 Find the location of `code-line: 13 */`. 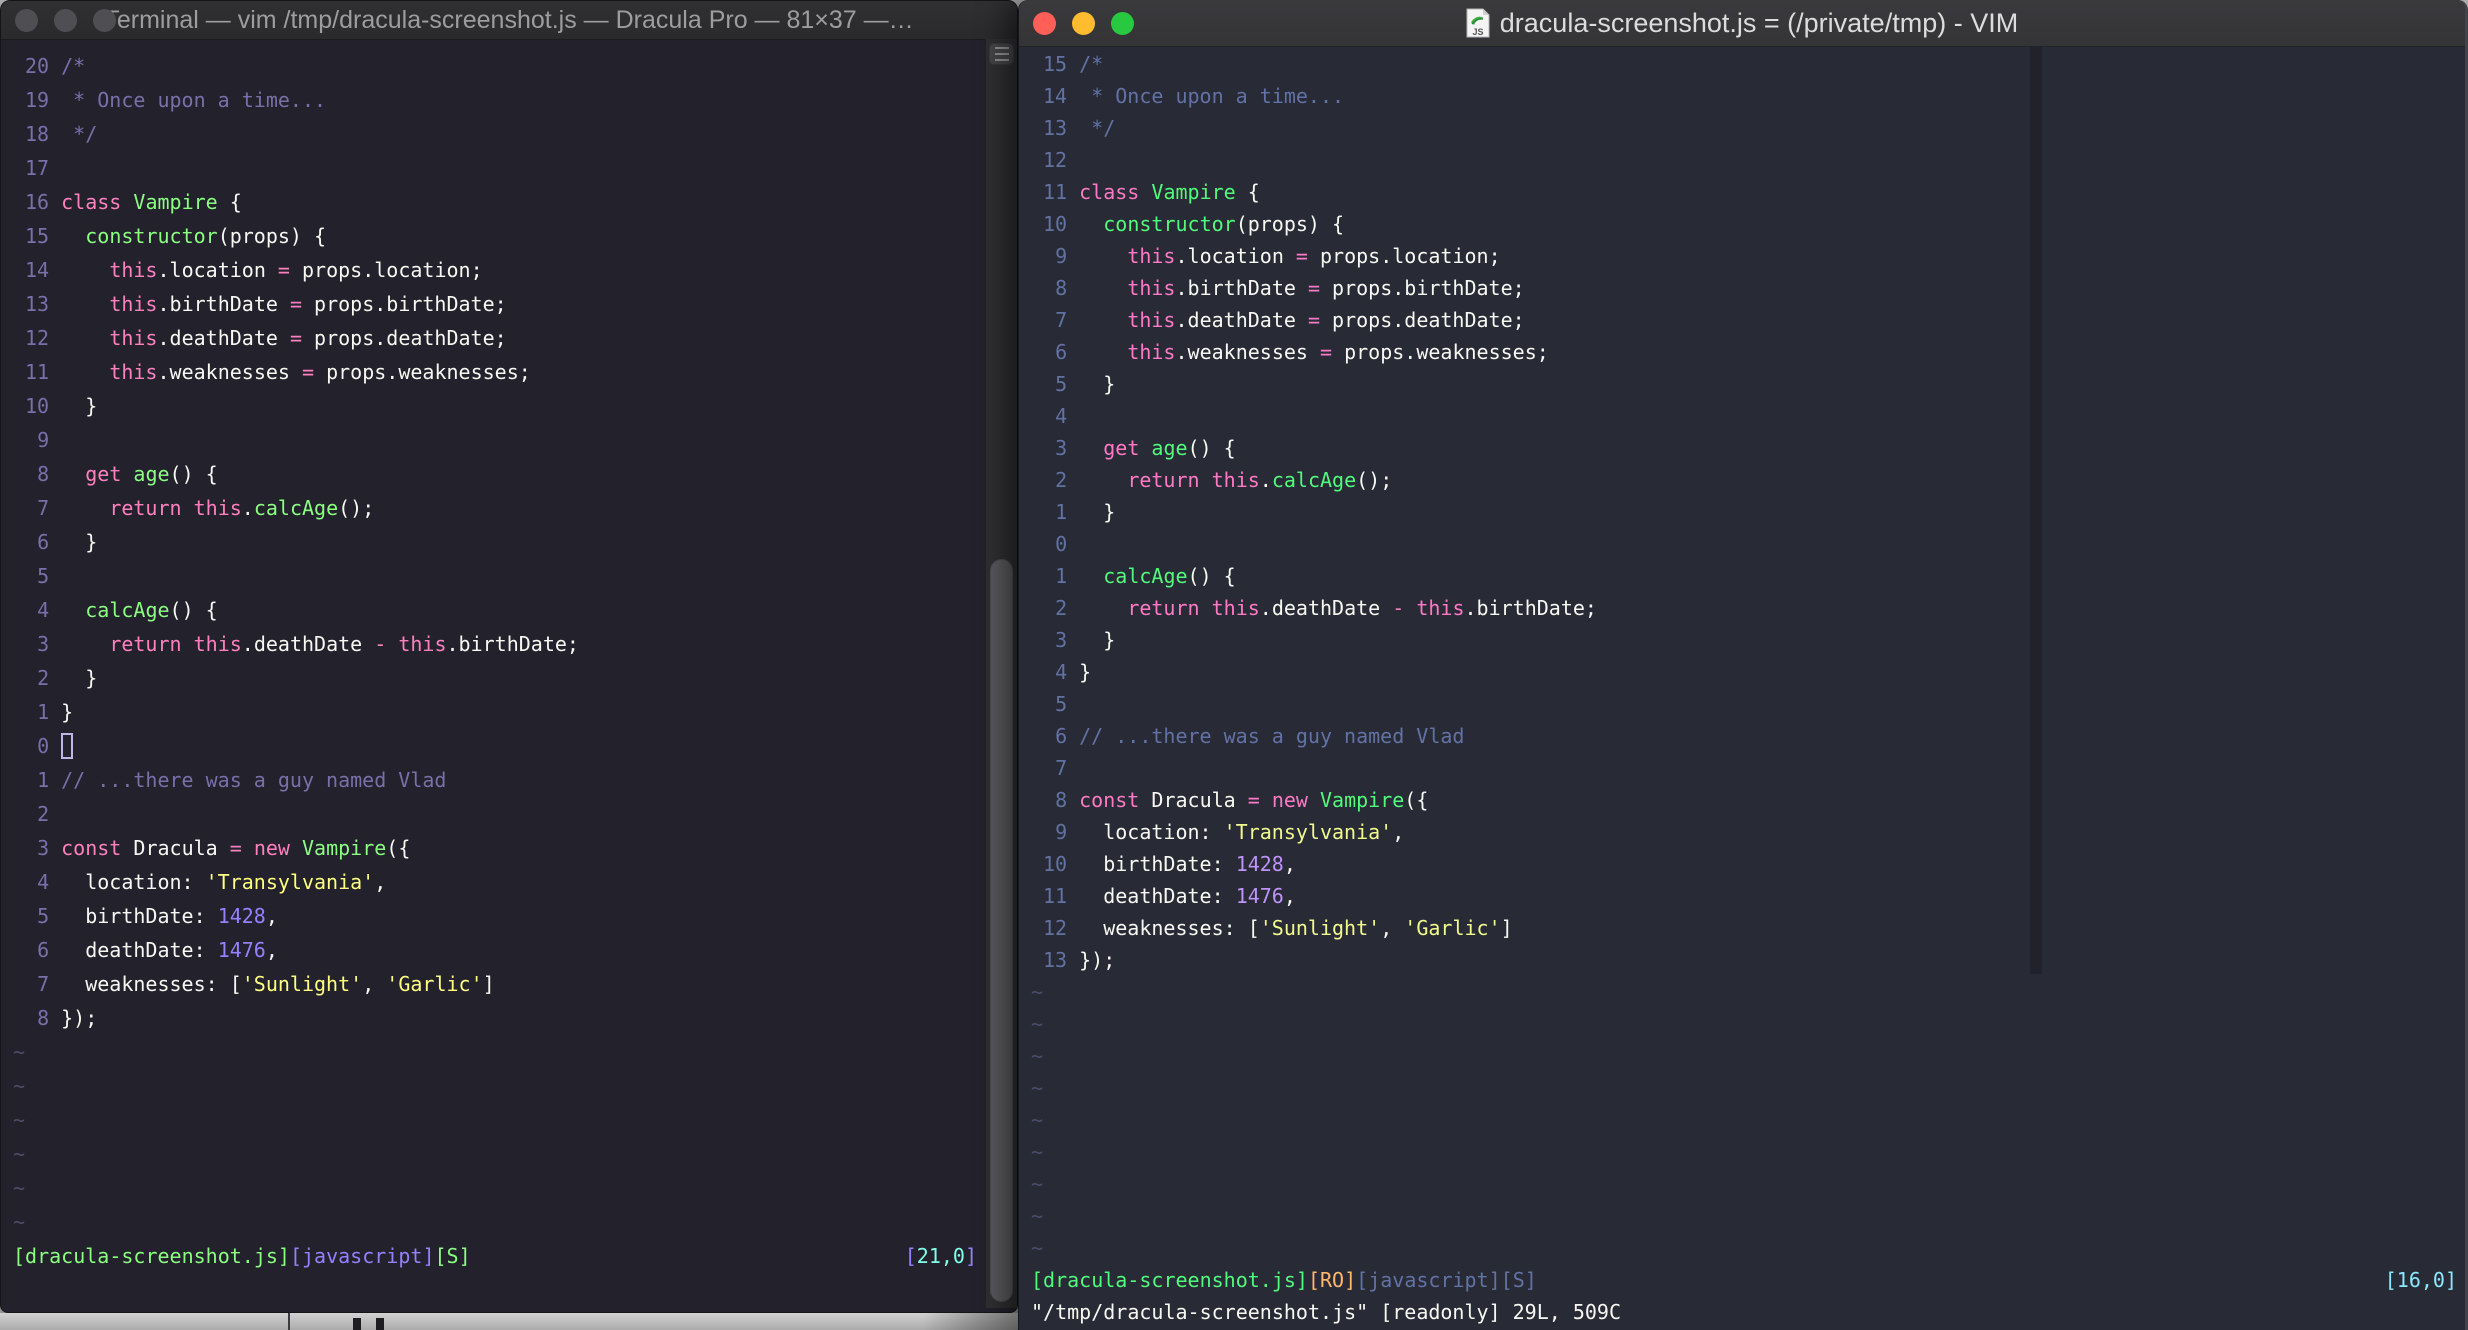

code-line: 13 */ is located at coordinates (1748, 128).